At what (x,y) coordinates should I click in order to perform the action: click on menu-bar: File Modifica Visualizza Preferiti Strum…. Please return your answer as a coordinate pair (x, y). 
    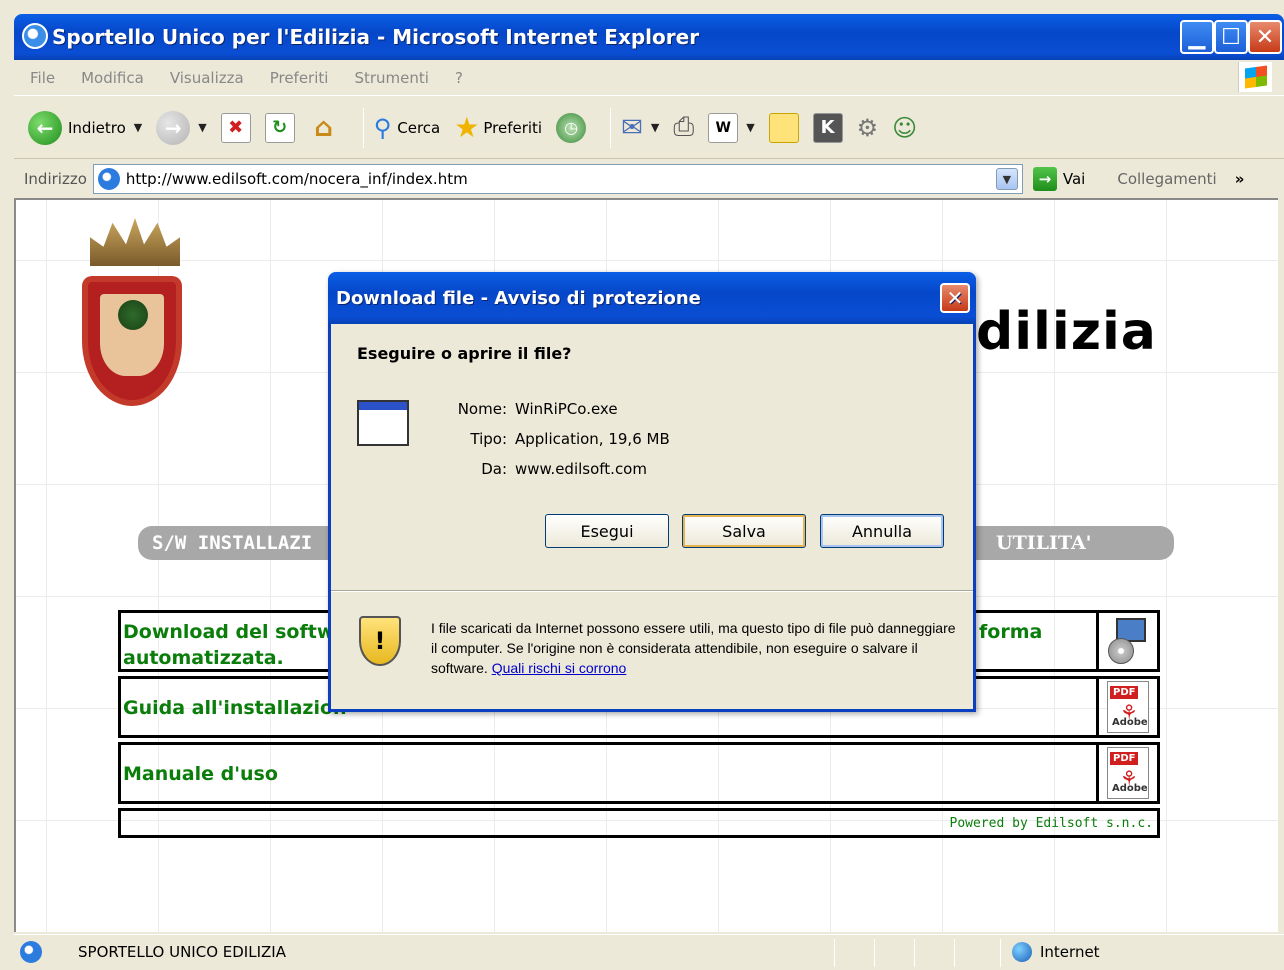
    Looking at the image, I should click on (649, 78).